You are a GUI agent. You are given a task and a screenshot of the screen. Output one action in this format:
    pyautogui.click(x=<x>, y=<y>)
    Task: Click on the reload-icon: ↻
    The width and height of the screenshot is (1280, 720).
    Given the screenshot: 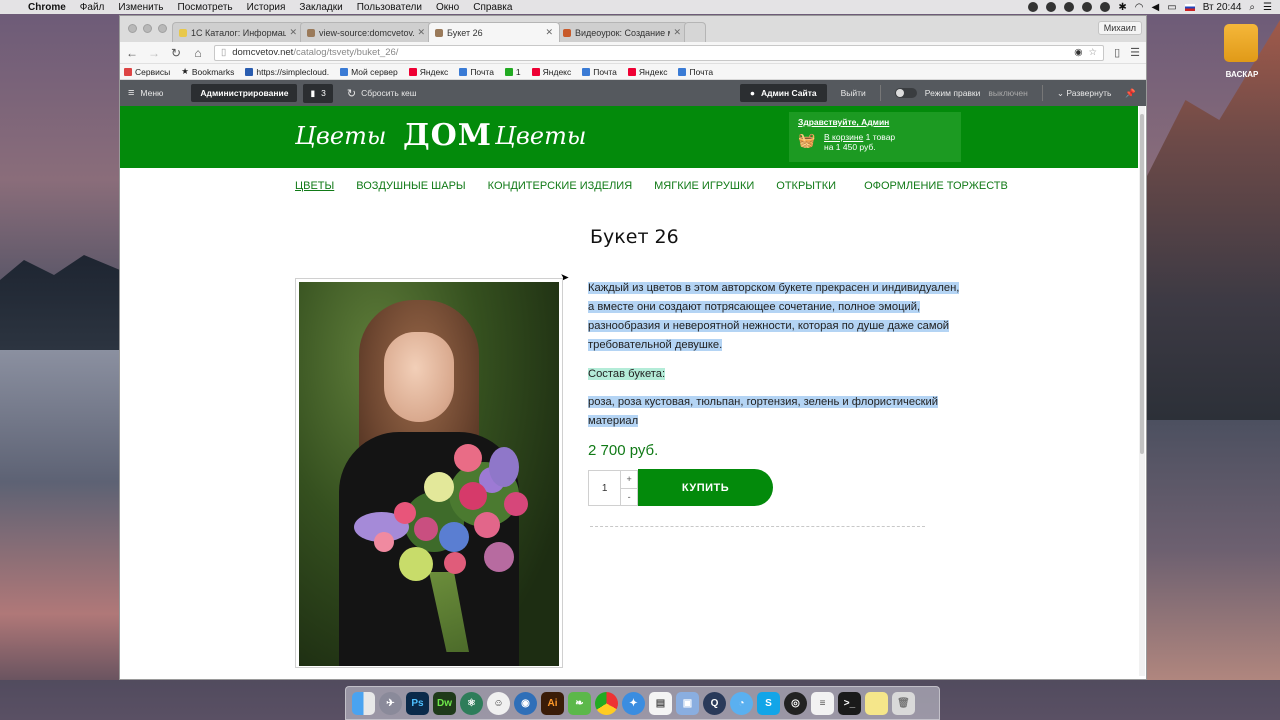 What is the action you would take?
    pyautogui.click(x=176, y=53)
    